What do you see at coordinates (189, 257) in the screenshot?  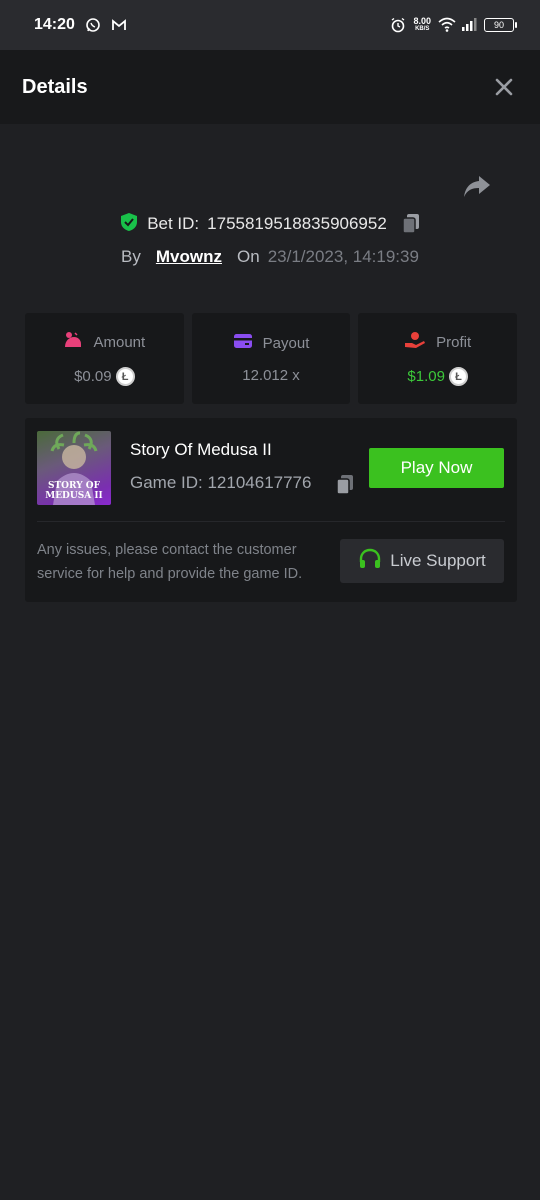 I see `username-link: Mvownz` at bounding box center [189, 257].